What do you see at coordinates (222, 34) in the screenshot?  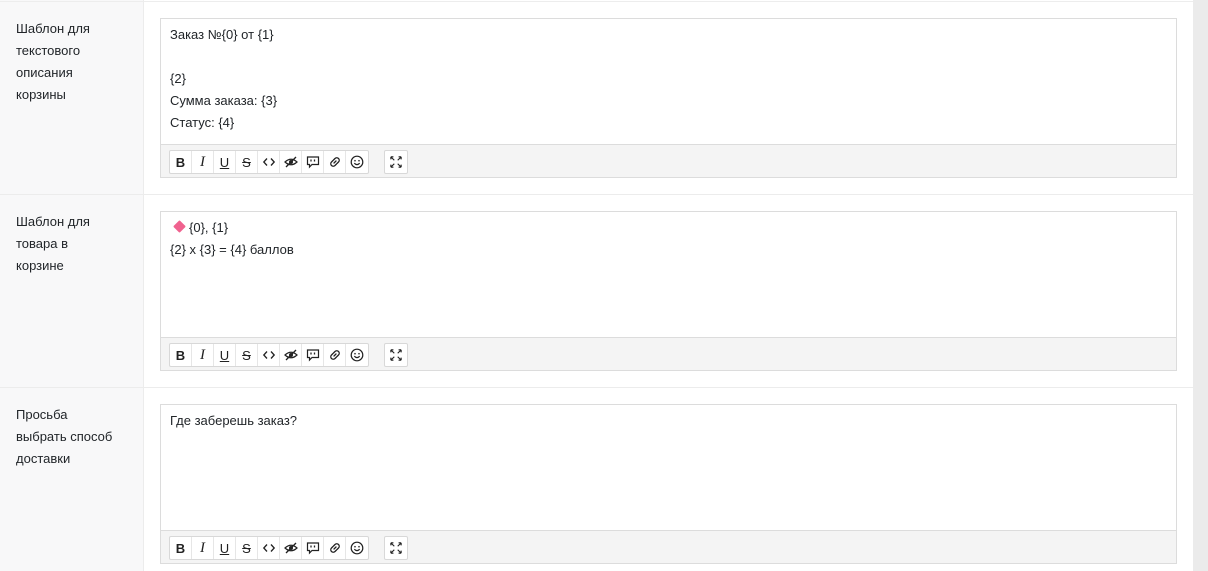 I see `editor-line: Заказ №{0} от {1}` at bounding box center [222, 34].